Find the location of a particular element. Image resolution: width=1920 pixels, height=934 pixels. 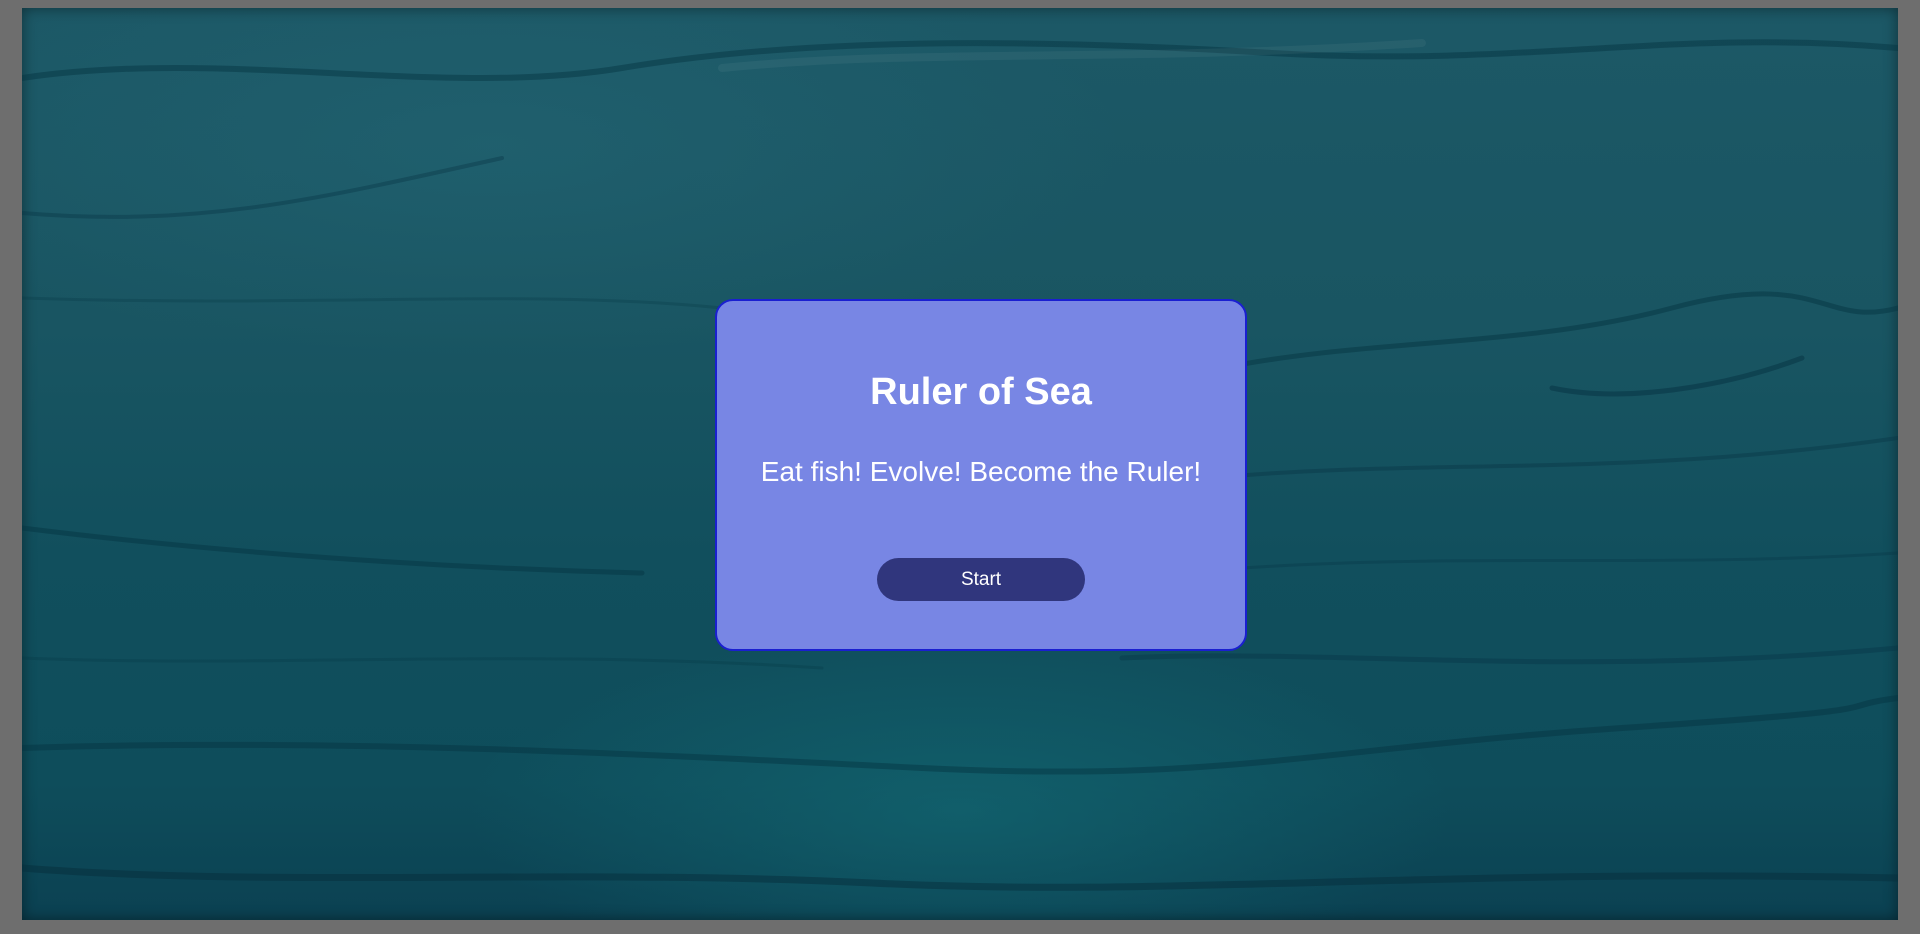

game-tagline: Eat fish! Evolve! Become the Ruler! is located at coordinates (981, 471).